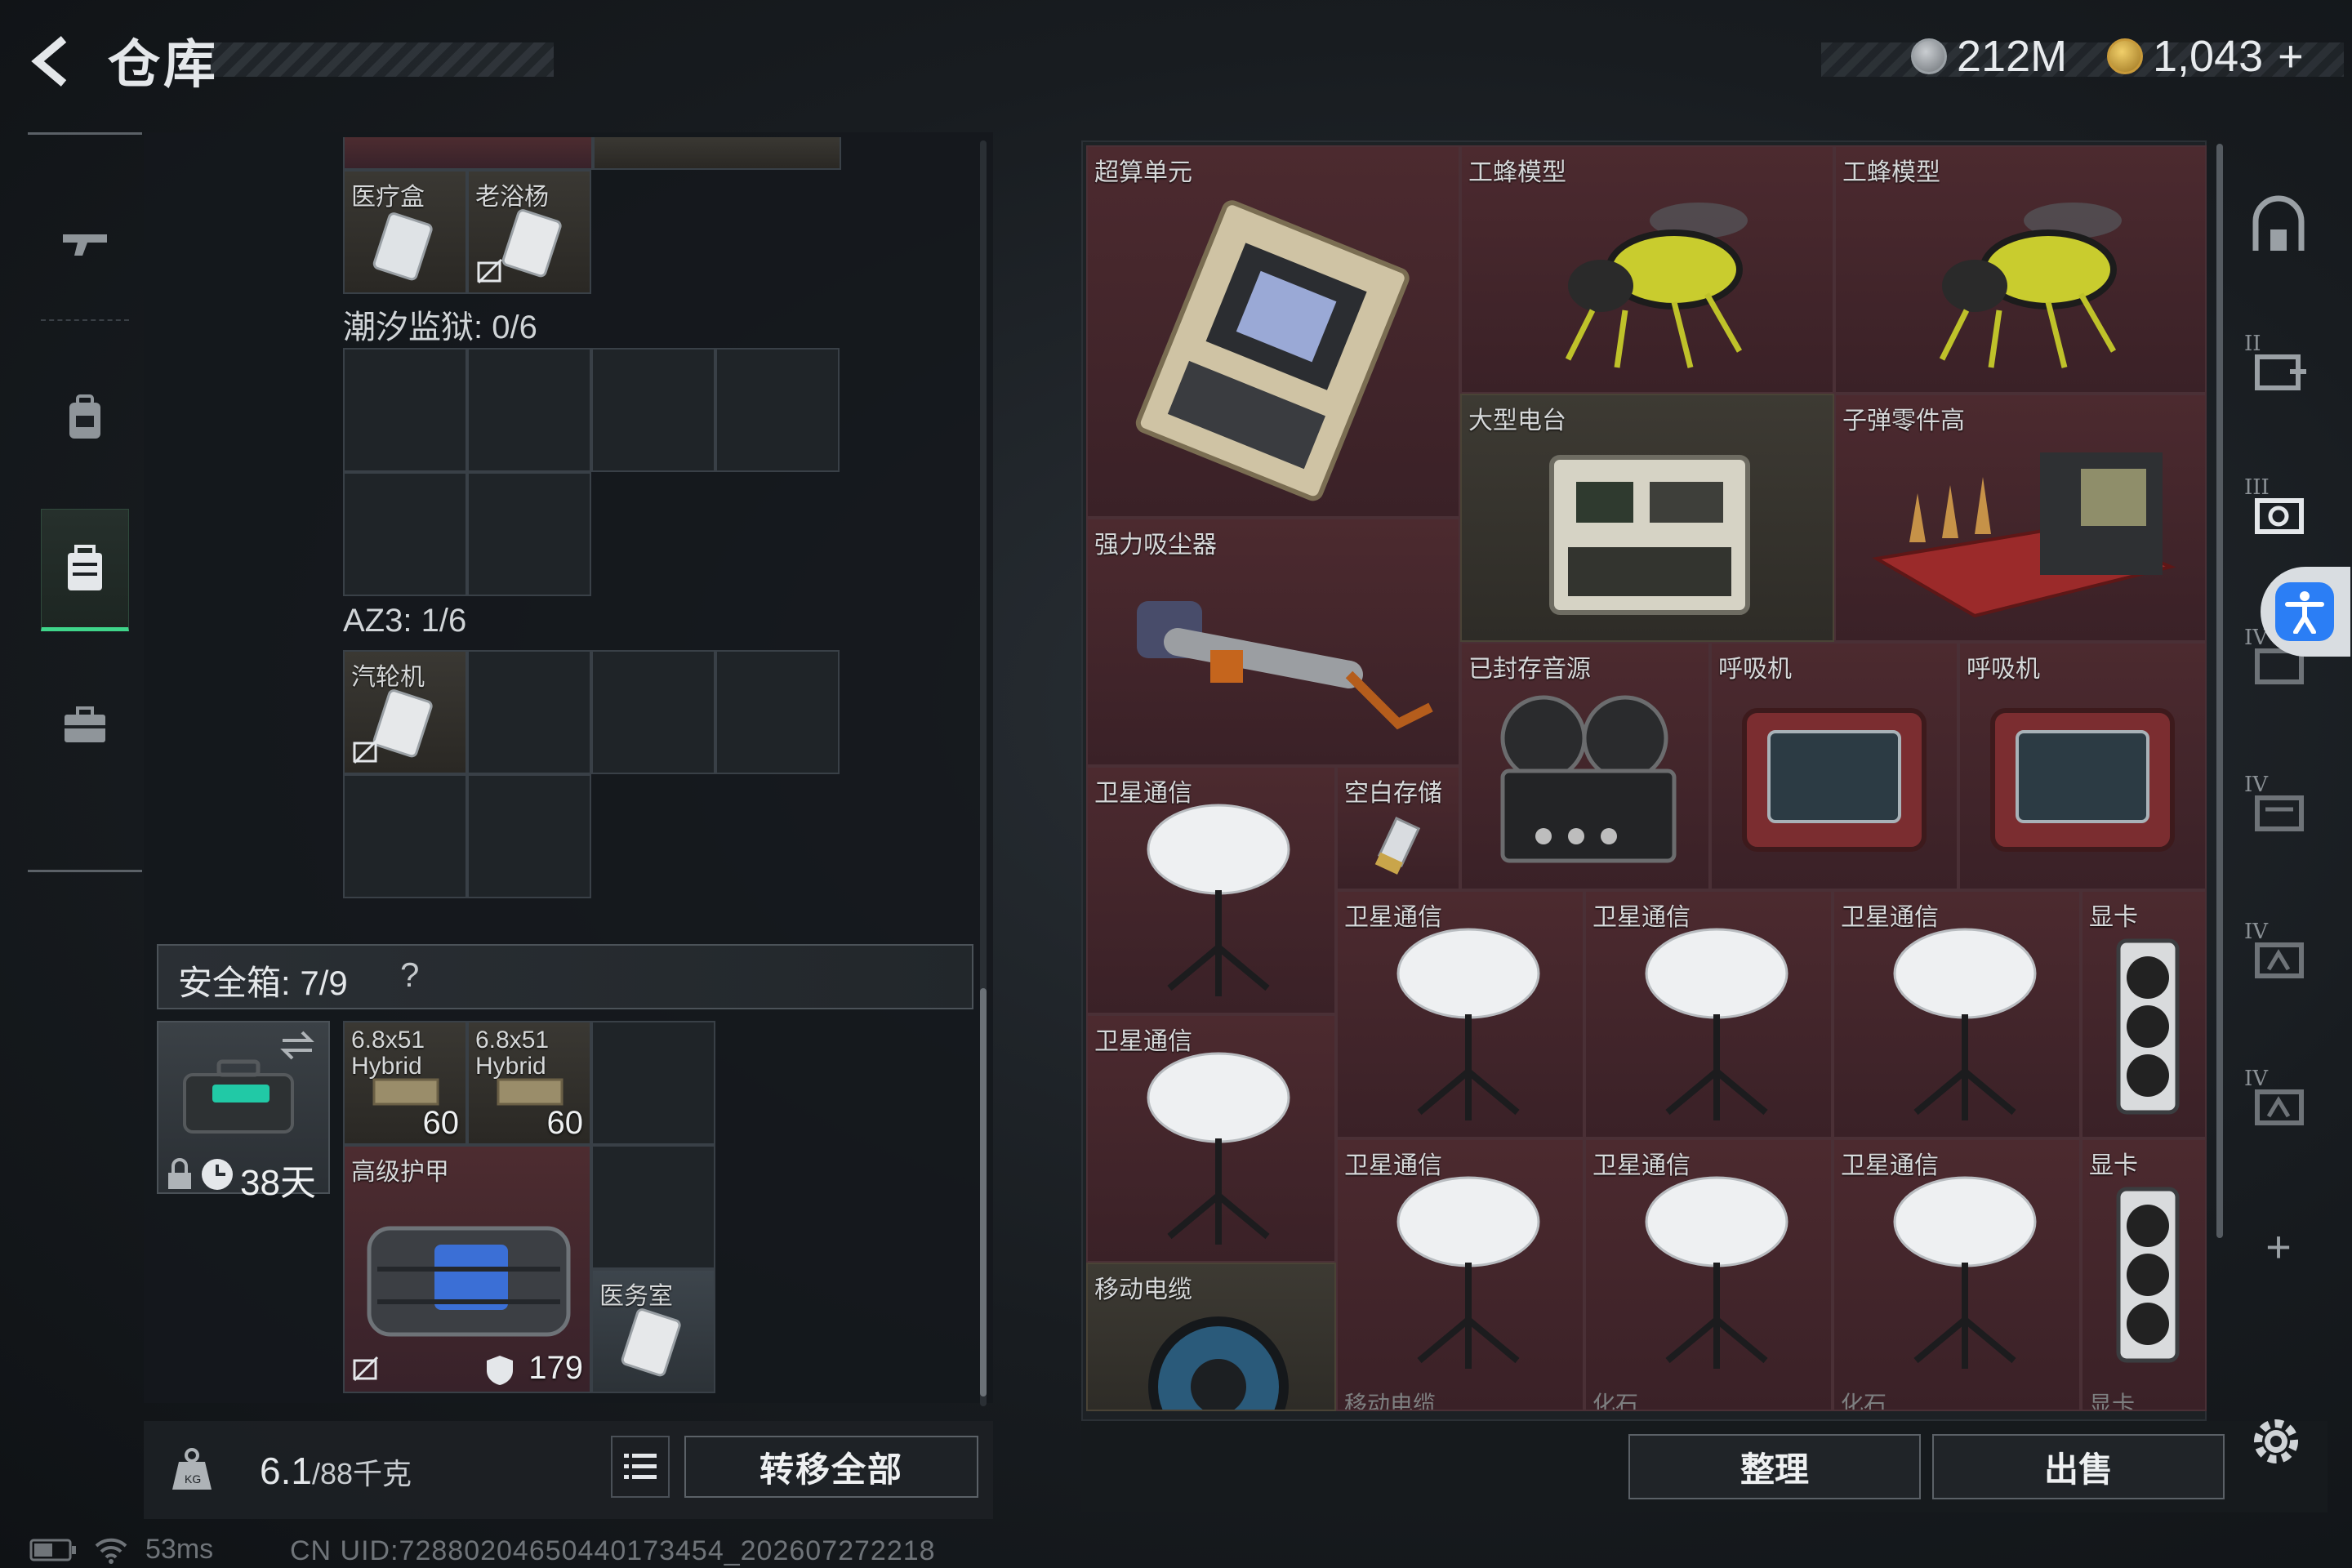 Image resolution: width=2352 pixels, height=1568 pixels. I want to click on rail-weapons, so click(85, 245).